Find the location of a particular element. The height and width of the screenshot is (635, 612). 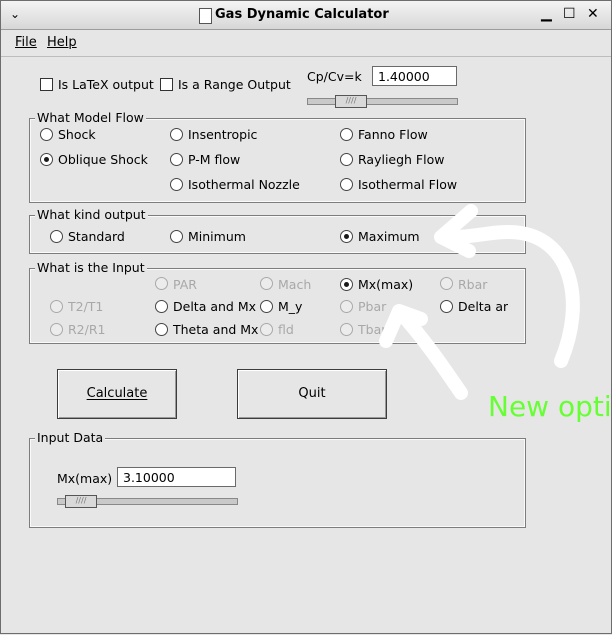

radio-theta-and-mx is located at coordinates (161, 329).